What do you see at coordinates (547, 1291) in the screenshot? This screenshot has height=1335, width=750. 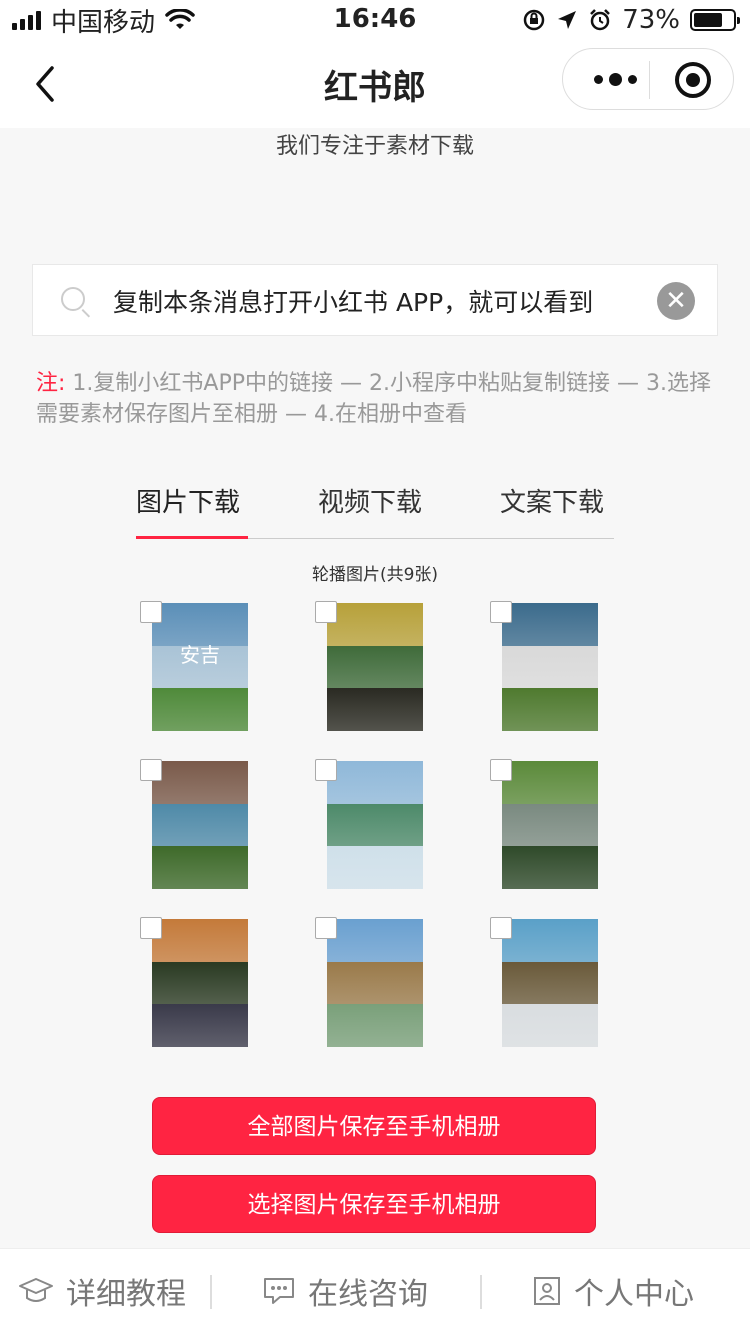 I see `profile-card-icon` at bounding box center [547, 1291].